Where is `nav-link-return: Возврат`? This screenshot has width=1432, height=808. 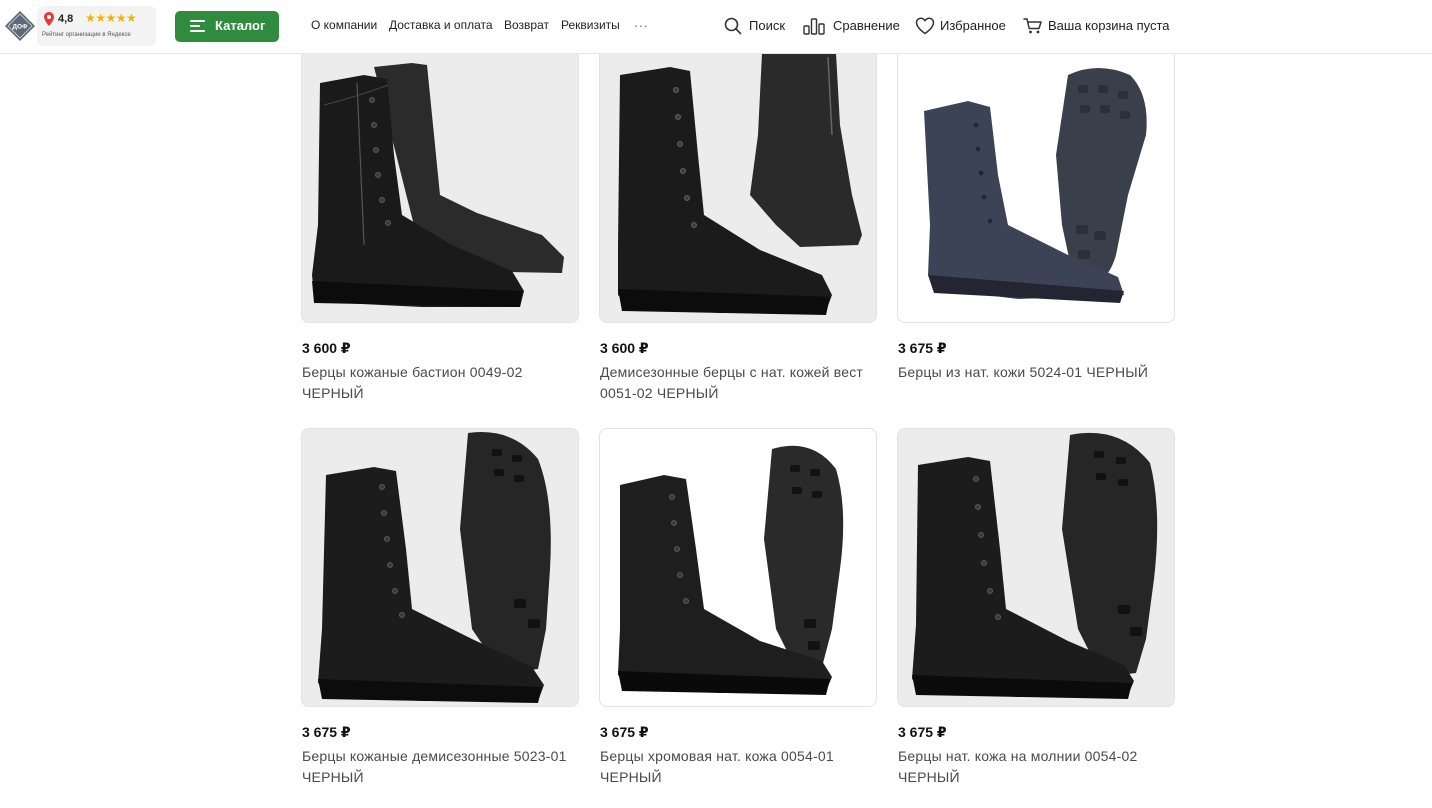 nav-link-return: Возврат is located at coordinates (526, 25).